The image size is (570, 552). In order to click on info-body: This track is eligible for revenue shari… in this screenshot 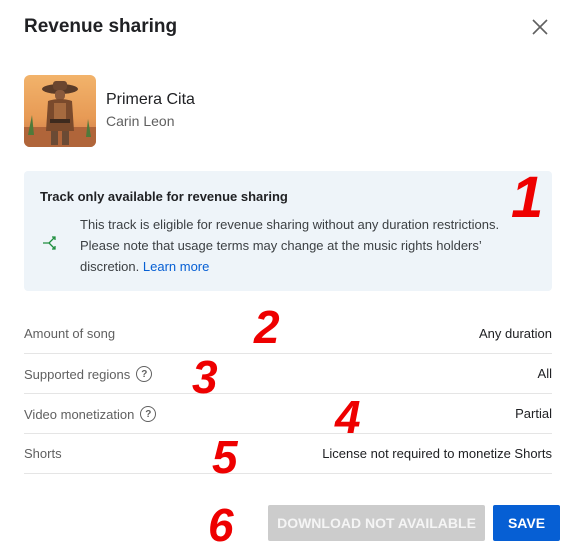, I will do `click(300, 245)`.